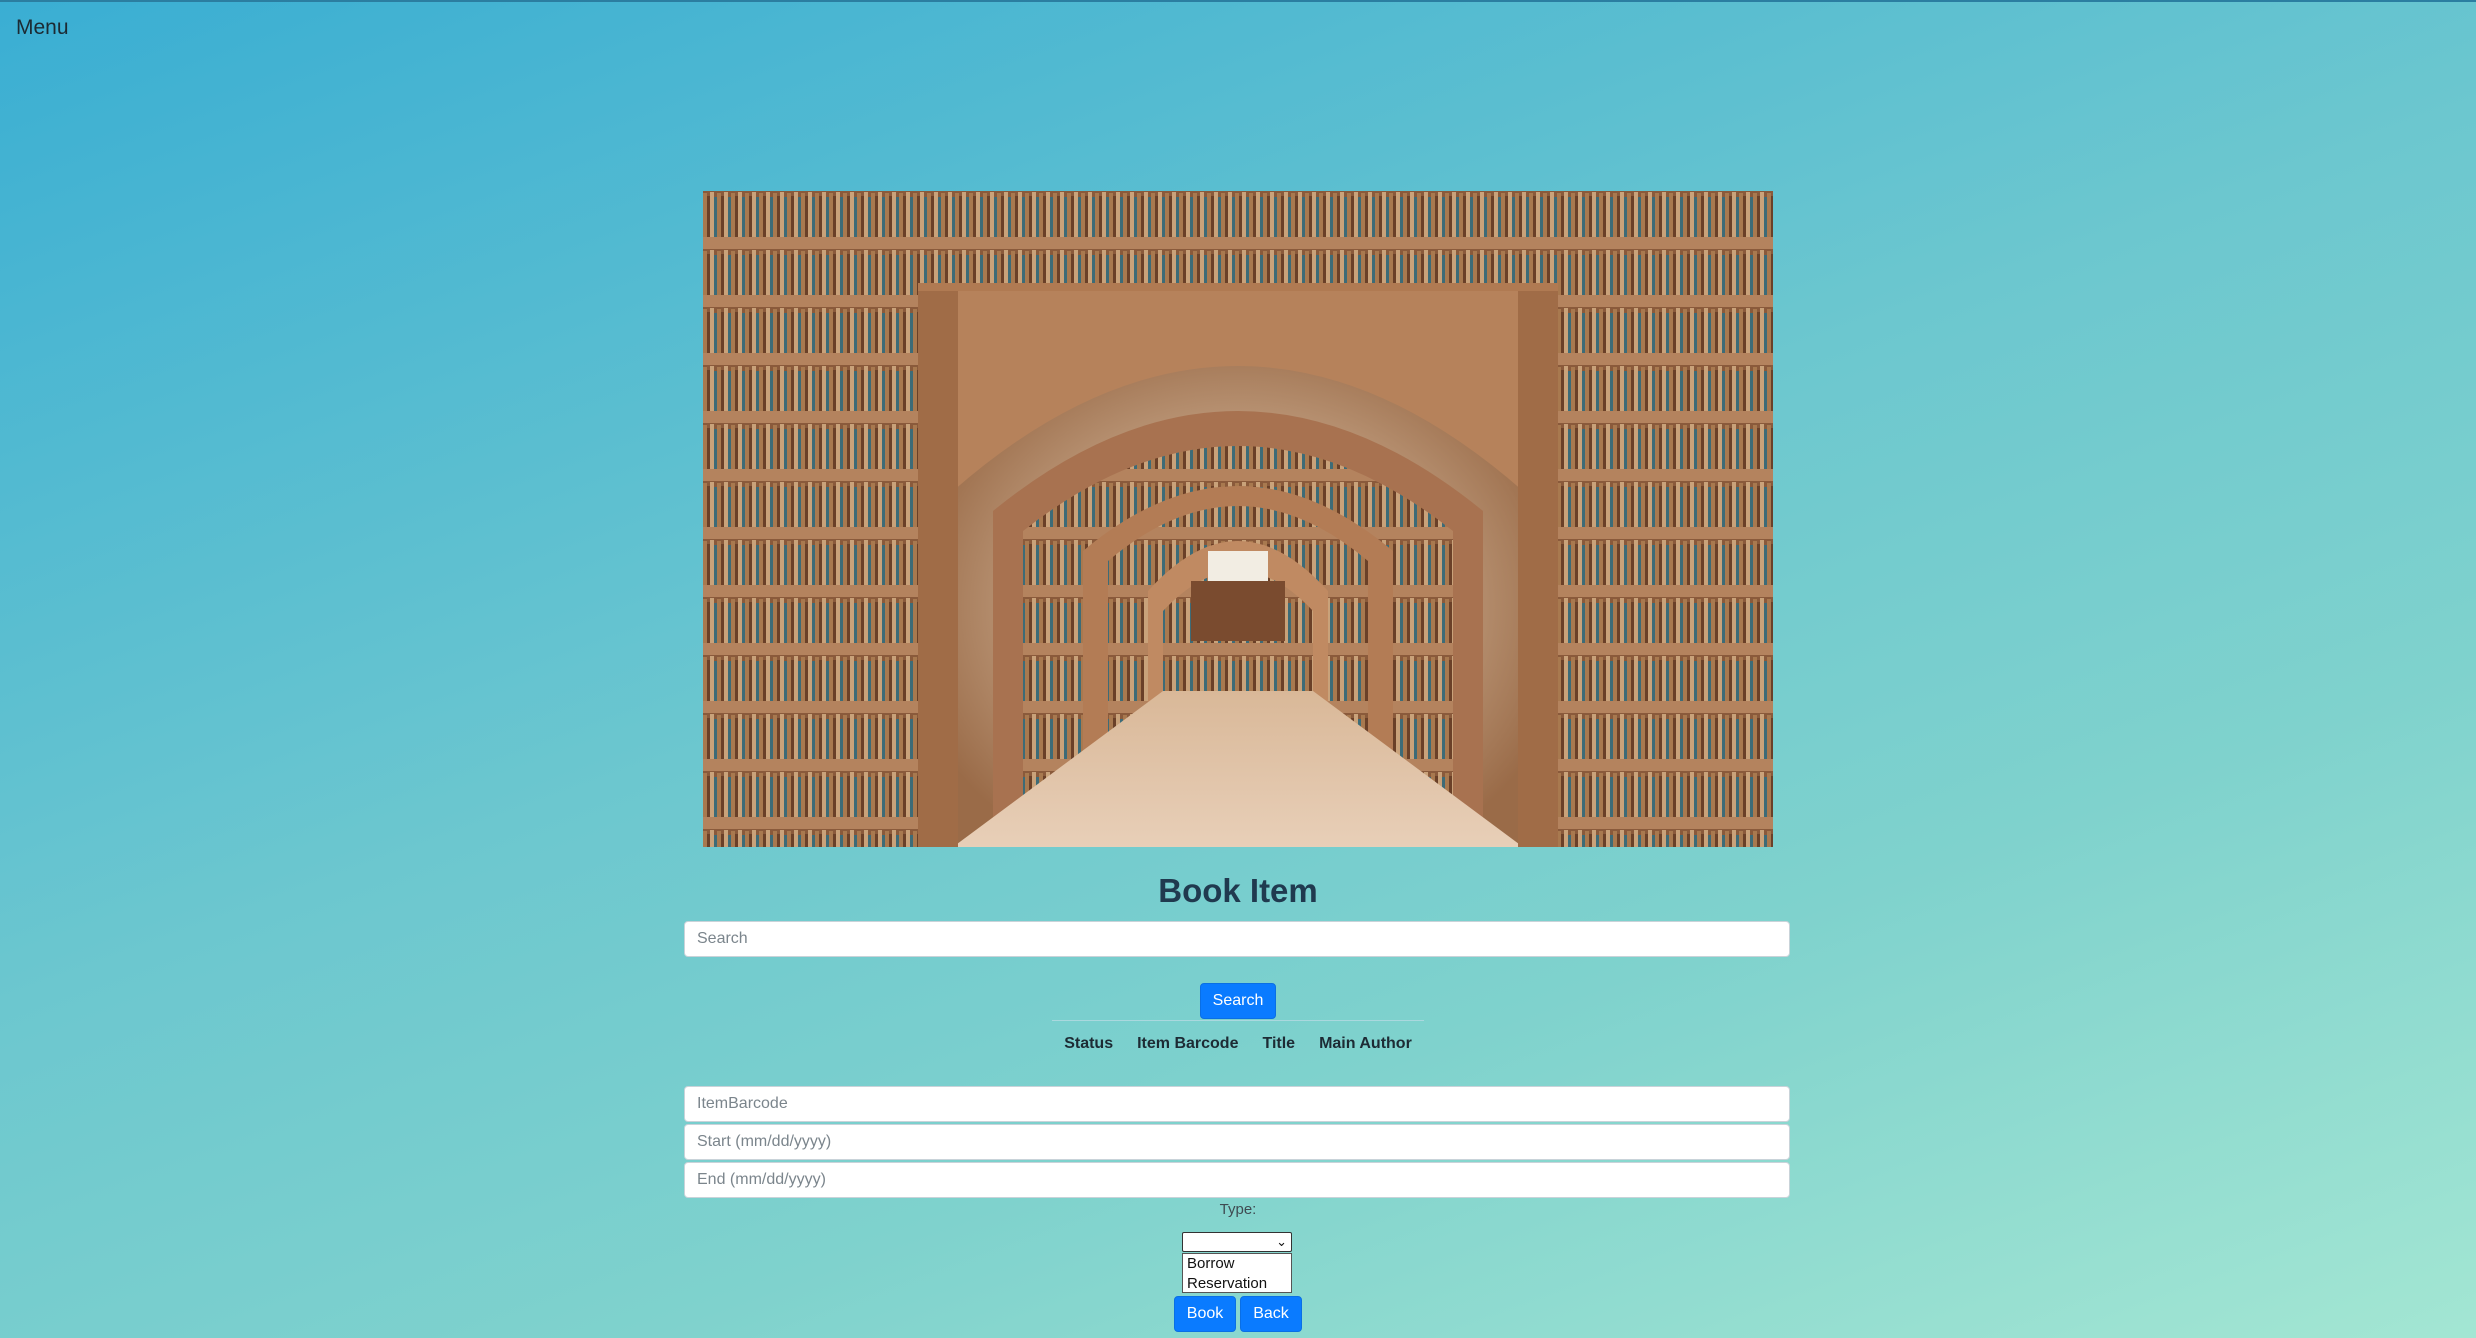 The image size is (2476, 1338). I want to click on column-header-status: Status, so click(1088, 1044).